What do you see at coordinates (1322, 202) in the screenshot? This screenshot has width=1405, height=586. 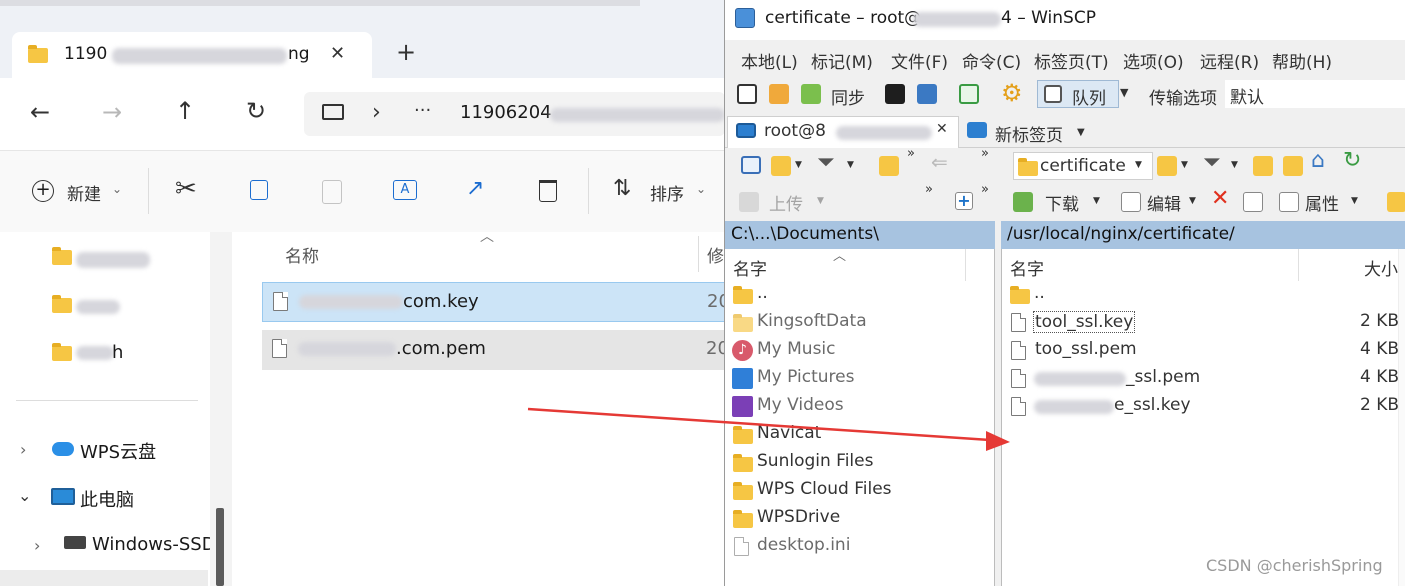 I see `properties-button: 属性` at bounding box center [1322, 202].